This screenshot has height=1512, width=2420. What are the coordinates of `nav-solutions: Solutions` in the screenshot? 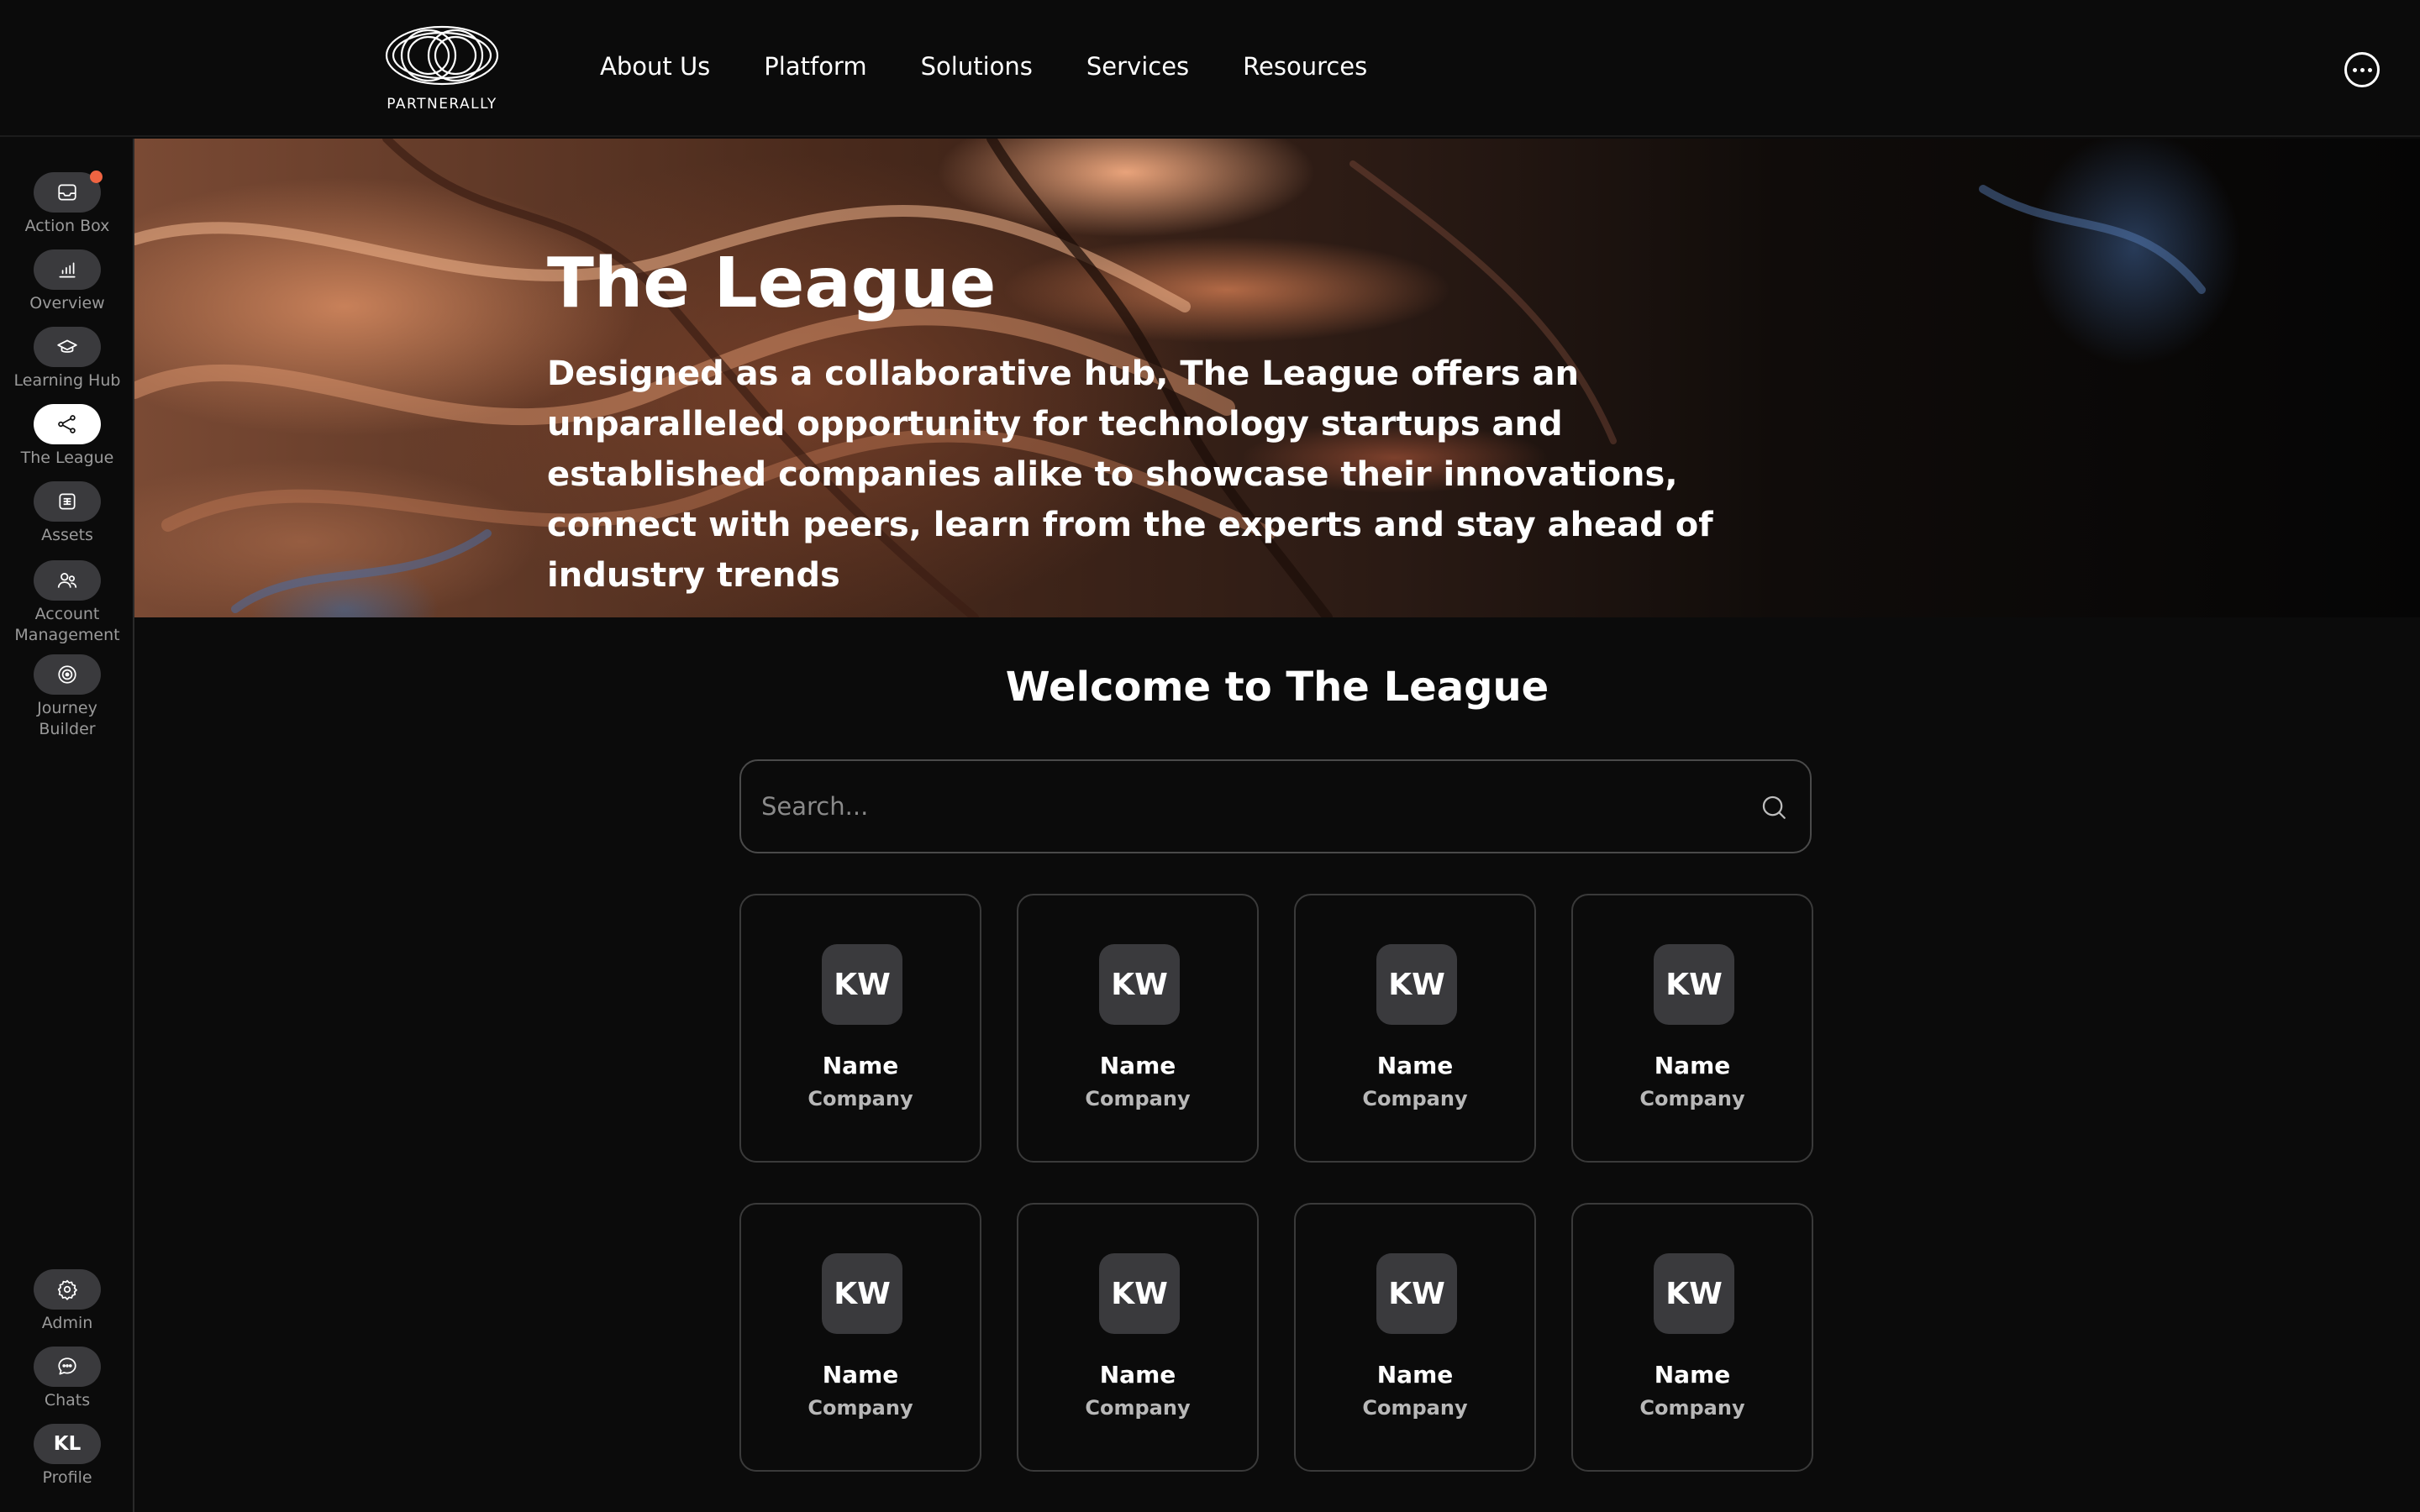 It's located at (977, 66).